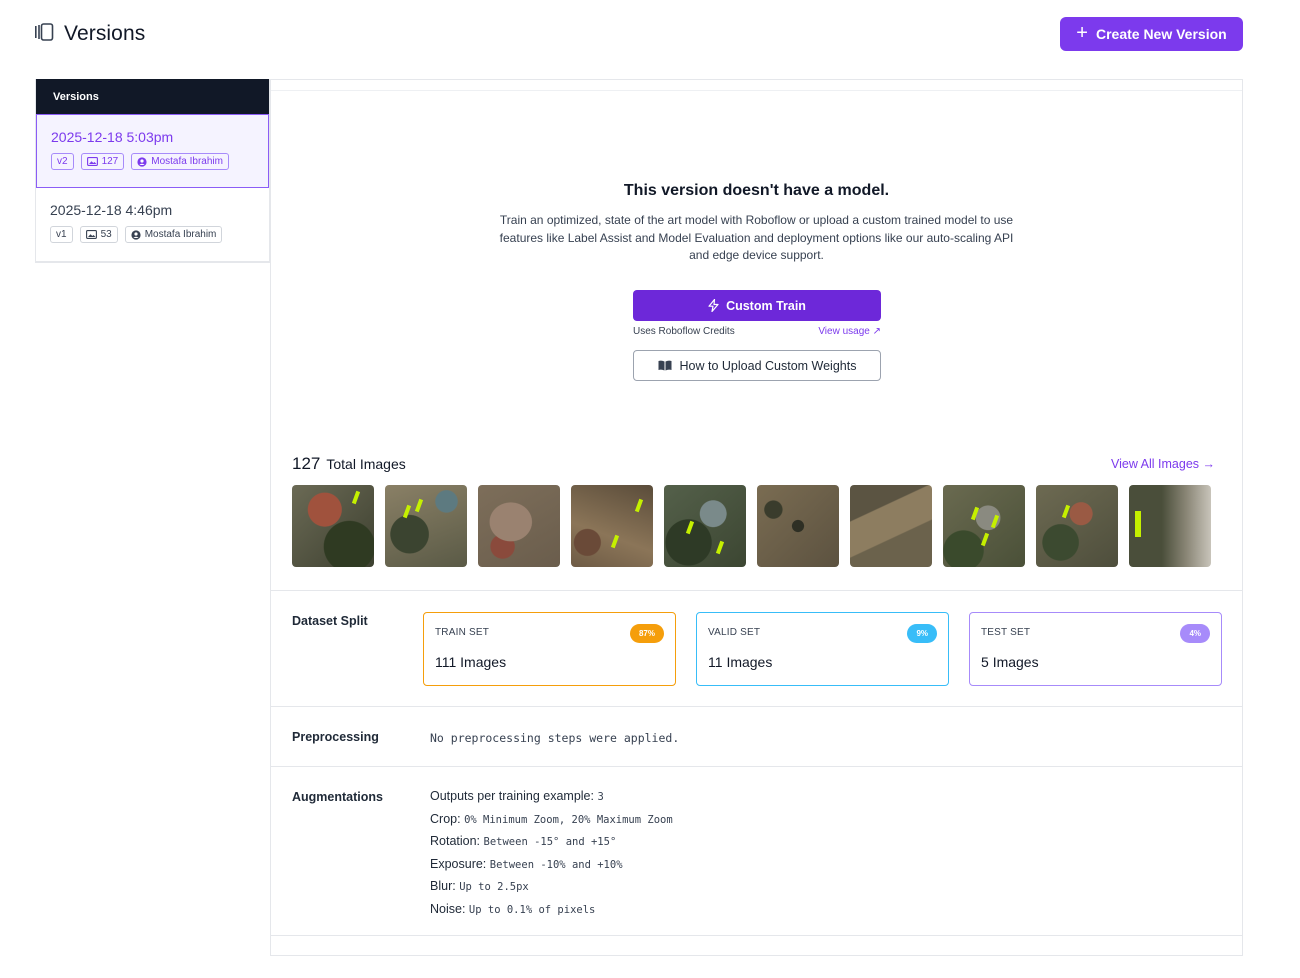 The image size is (1300, 978). What do you see at coordinates (335, 737) in the screenshot?
I see `preprocessing-label: Preprocessing` at bounding box center [335, 737].